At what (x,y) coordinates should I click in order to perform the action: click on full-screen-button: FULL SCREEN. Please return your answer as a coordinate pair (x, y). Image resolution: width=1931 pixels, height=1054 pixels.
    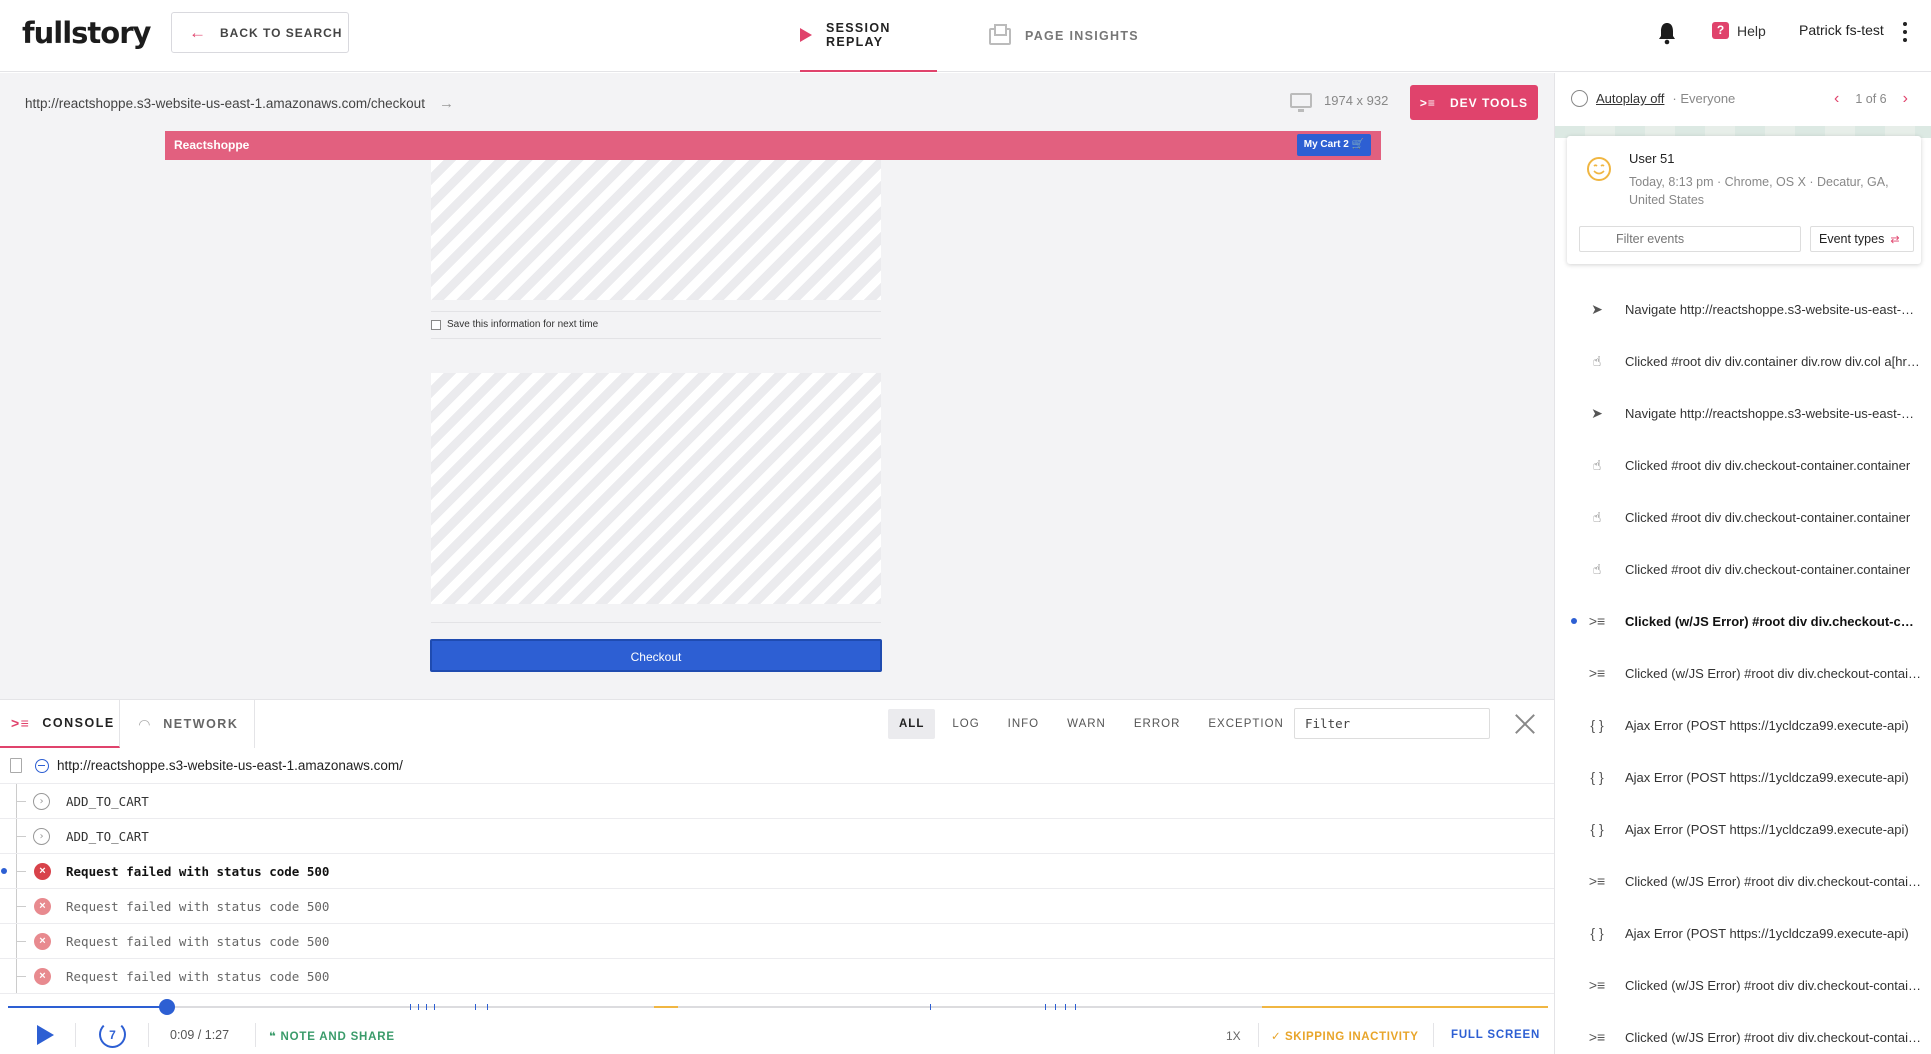
    Looking at the image, I should click on (1495, 1035).